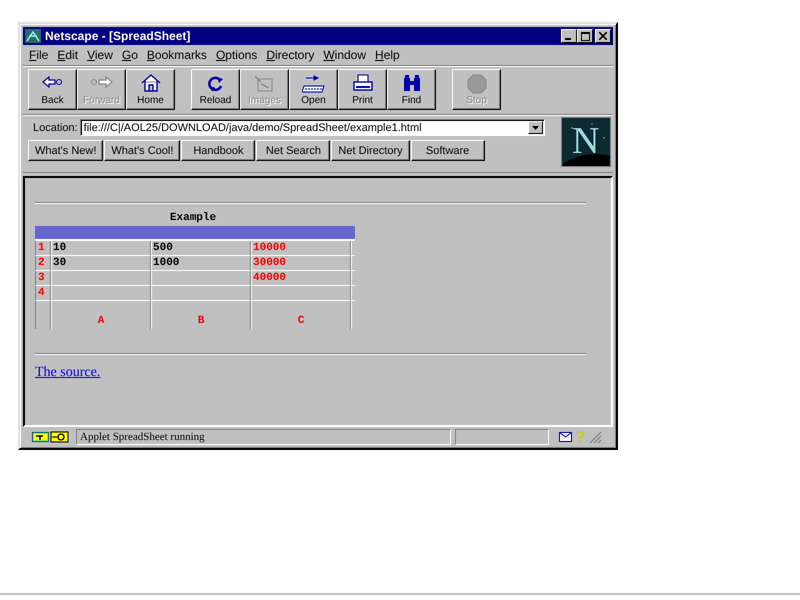  I want to click on status-text: Applet SpreadSheet running, so click(263, 436).